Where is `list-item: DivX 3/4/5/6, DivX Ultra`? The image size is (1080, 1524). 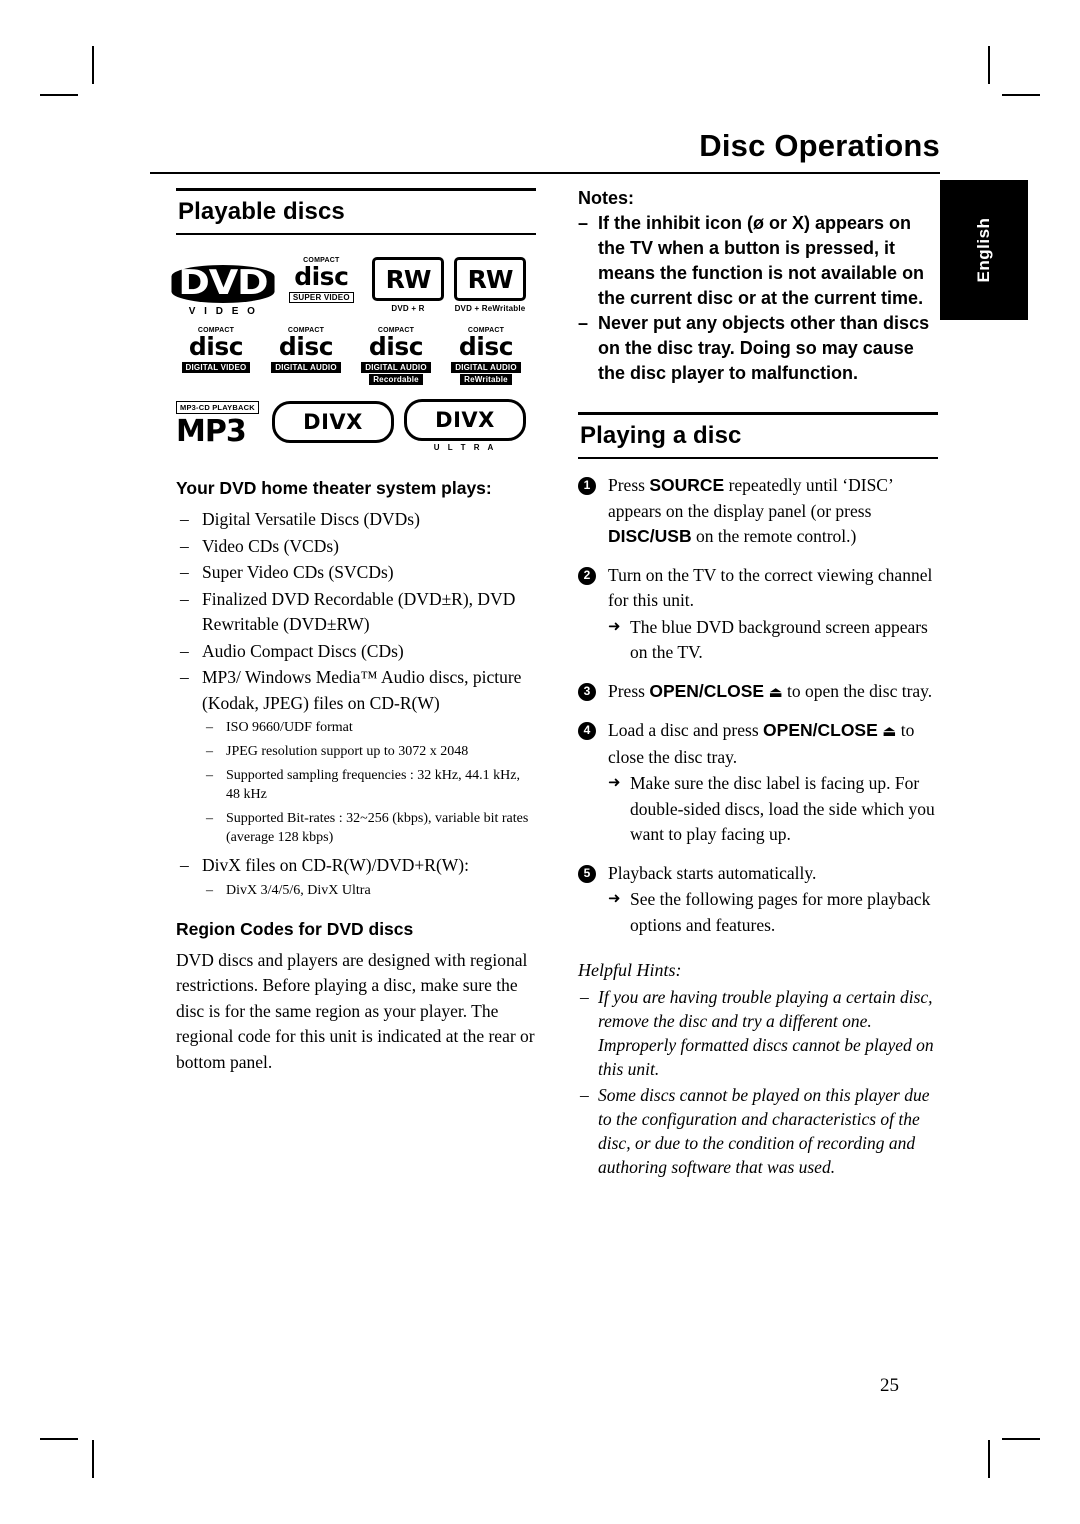
list-item: DivX 3/4/5/6, DivX Ultra is located at coordinates (369, 890).